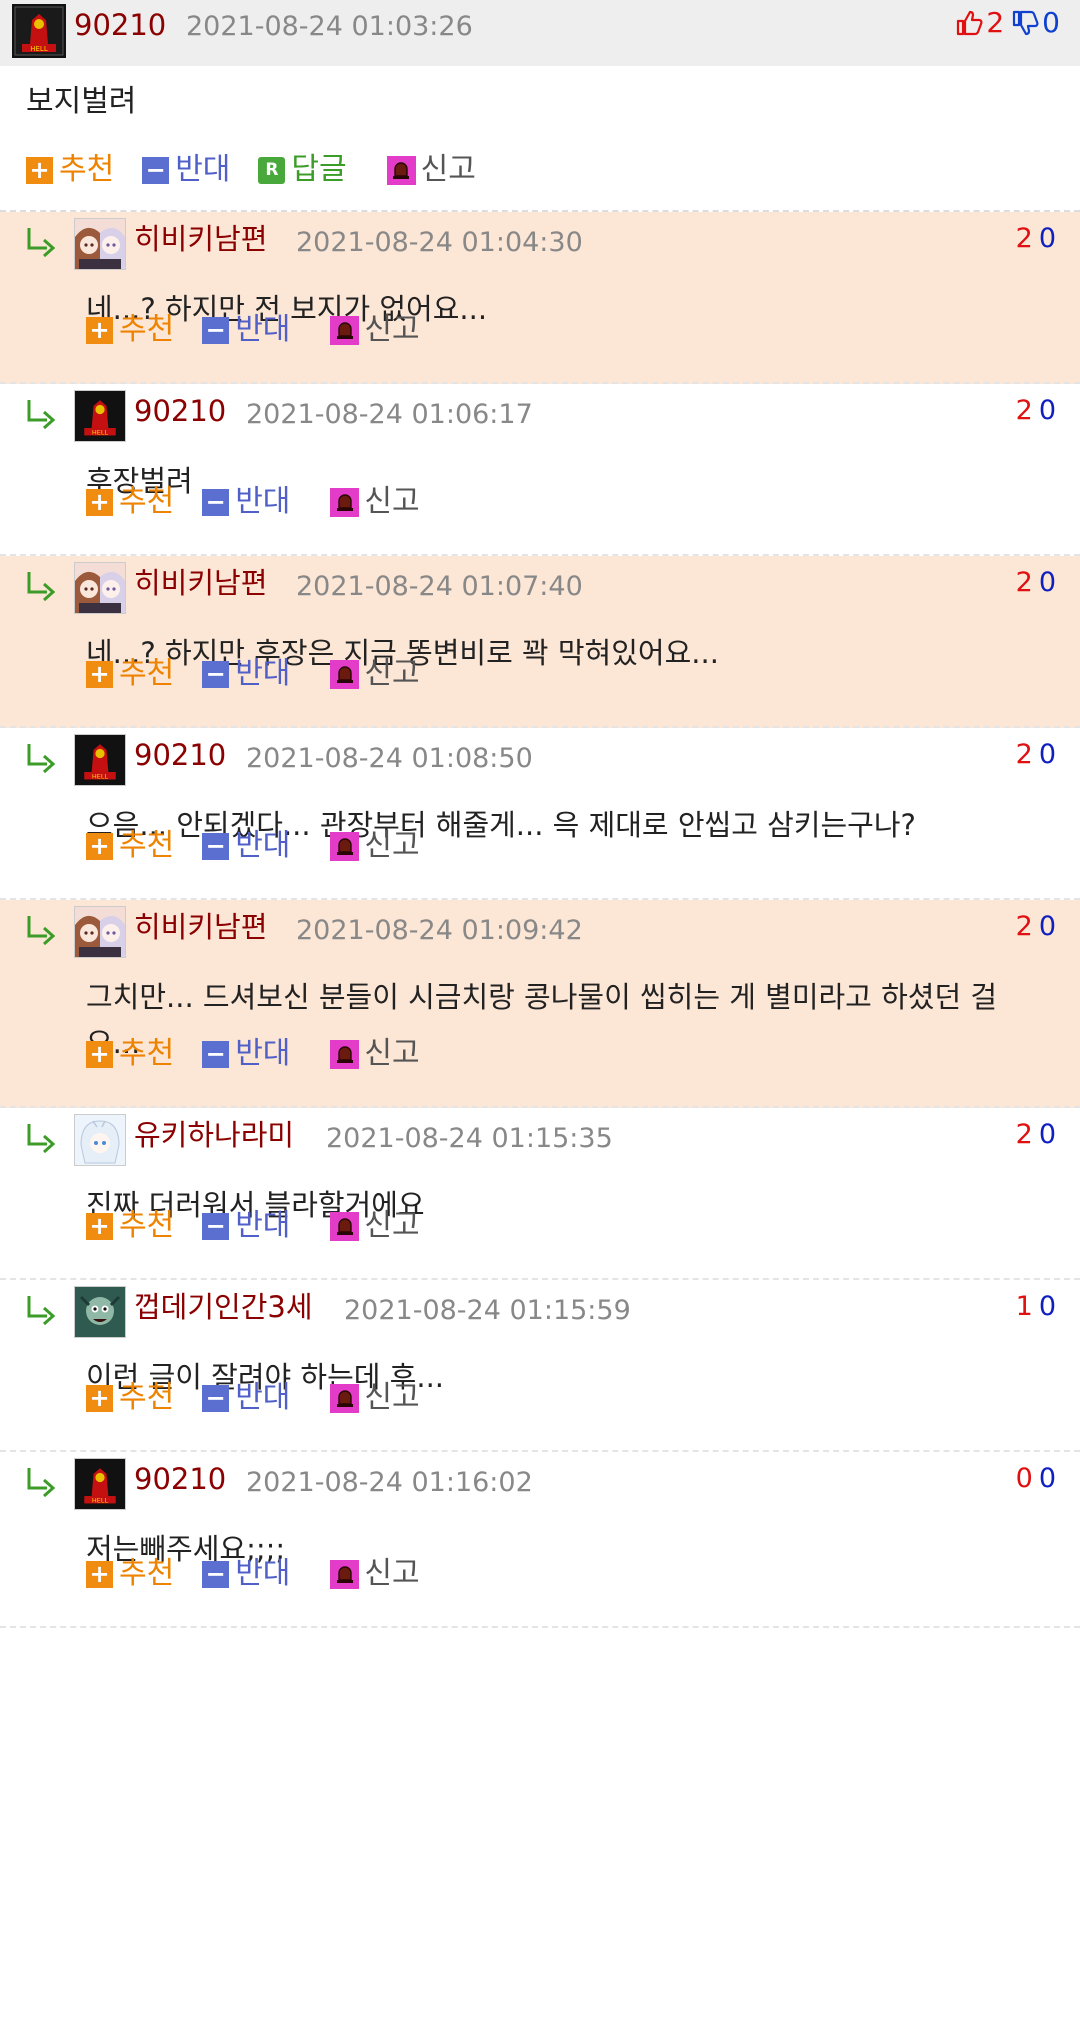 The height and width of the screenshot is (2025, 1080). Describe the element at coordinates (540, 139) in the screenshot. I see `root-comment-body: 보지벌려 + 추천 − 반대 R 답글 신고` at that location.